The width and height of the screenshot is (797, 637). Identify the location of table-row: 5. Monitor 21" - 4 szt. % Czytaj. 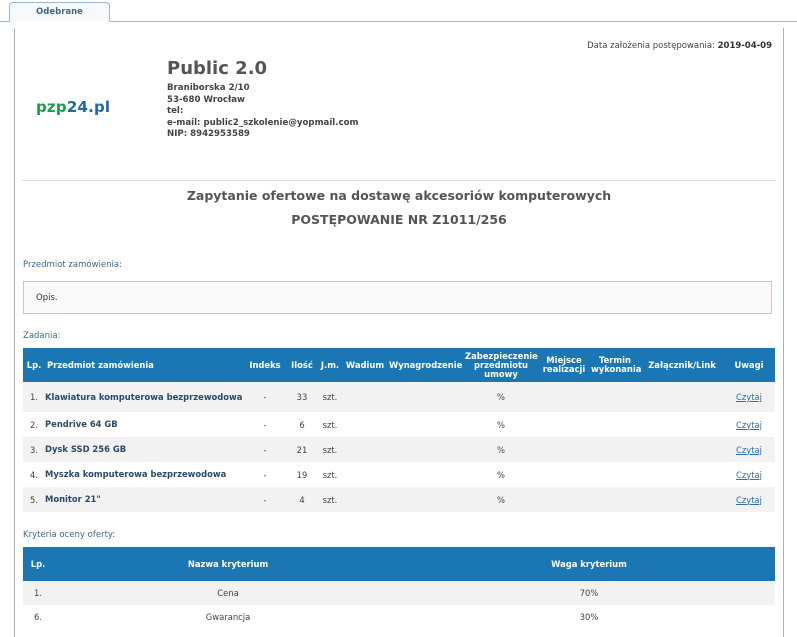
(399, 499).